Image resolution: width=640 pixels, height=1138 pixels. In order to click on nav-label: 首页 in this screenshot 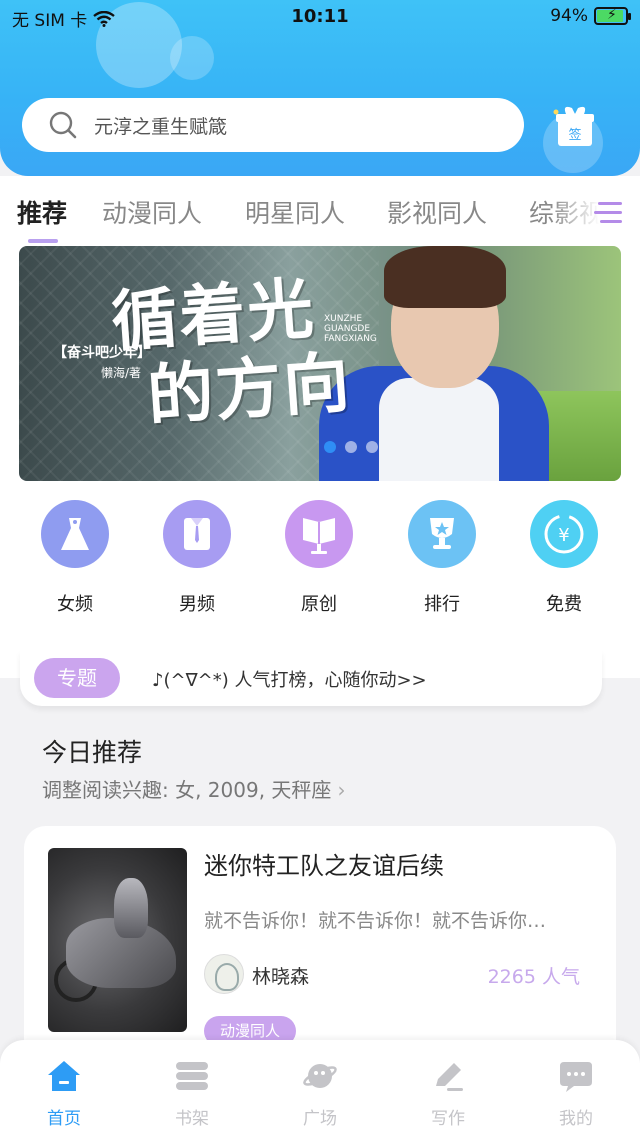, I will do `click(64, 1119)`.